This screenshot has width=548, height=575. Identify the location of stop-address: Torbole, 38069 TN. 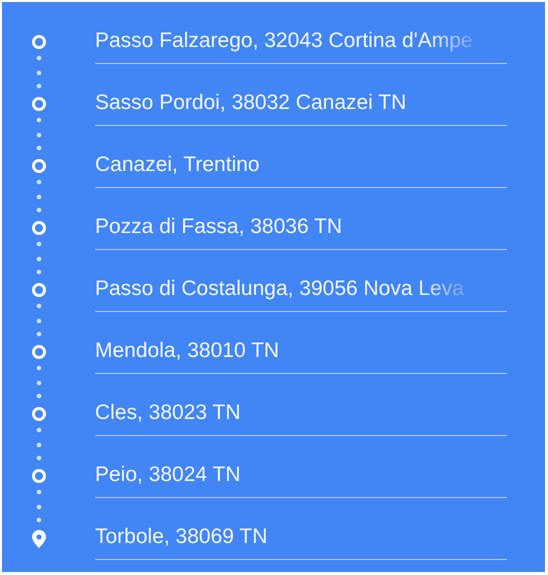
(181, 536).